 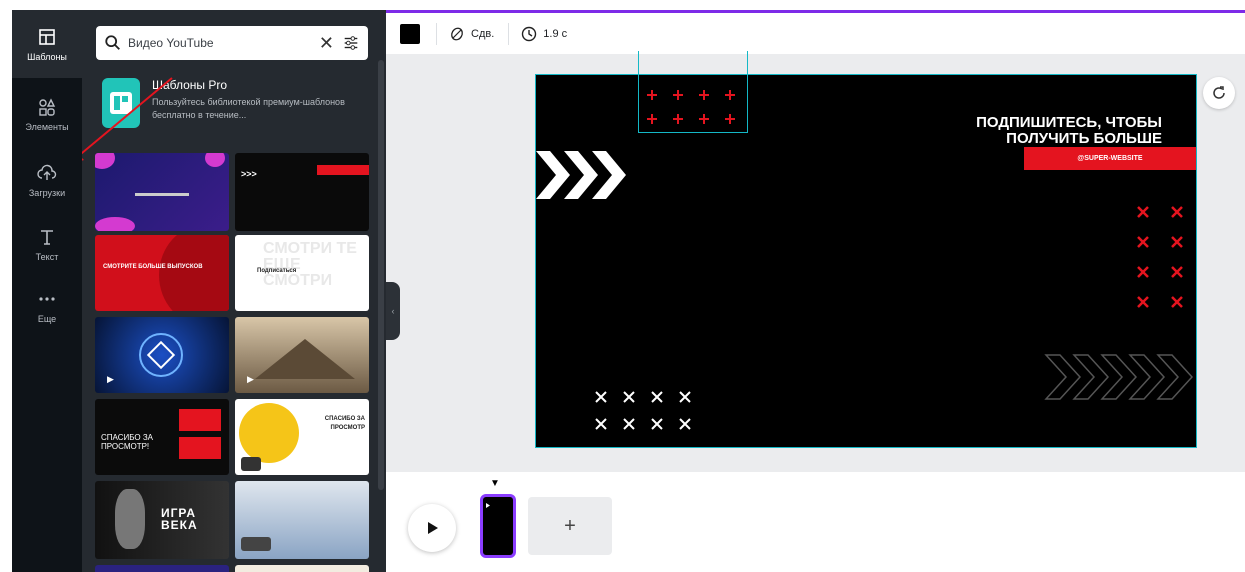 What do you see at coordinates (179, 519) in the screenshot?
I see `thumbnail-title: ИГРА ВЕКА` at bounding box center [179, 519].